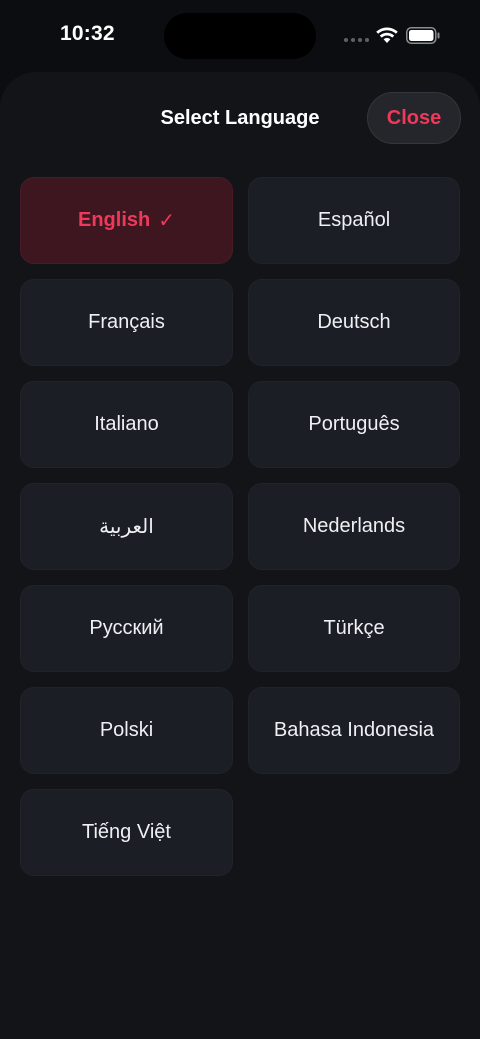 The width and height of the screenshot is (480, 1039). Describe the element at coordinates (87, 33) in the screenshot. I see `status-time: 10:32` at that location.